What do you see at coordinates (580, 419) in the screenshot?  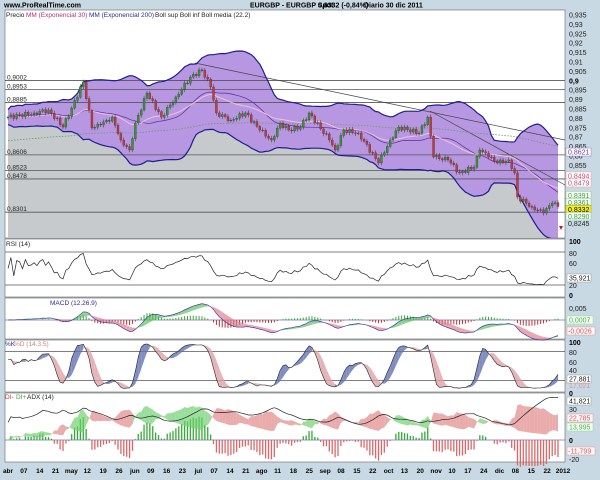 I see `dim-last-value: 22,785` at bounding box center [580, 419].